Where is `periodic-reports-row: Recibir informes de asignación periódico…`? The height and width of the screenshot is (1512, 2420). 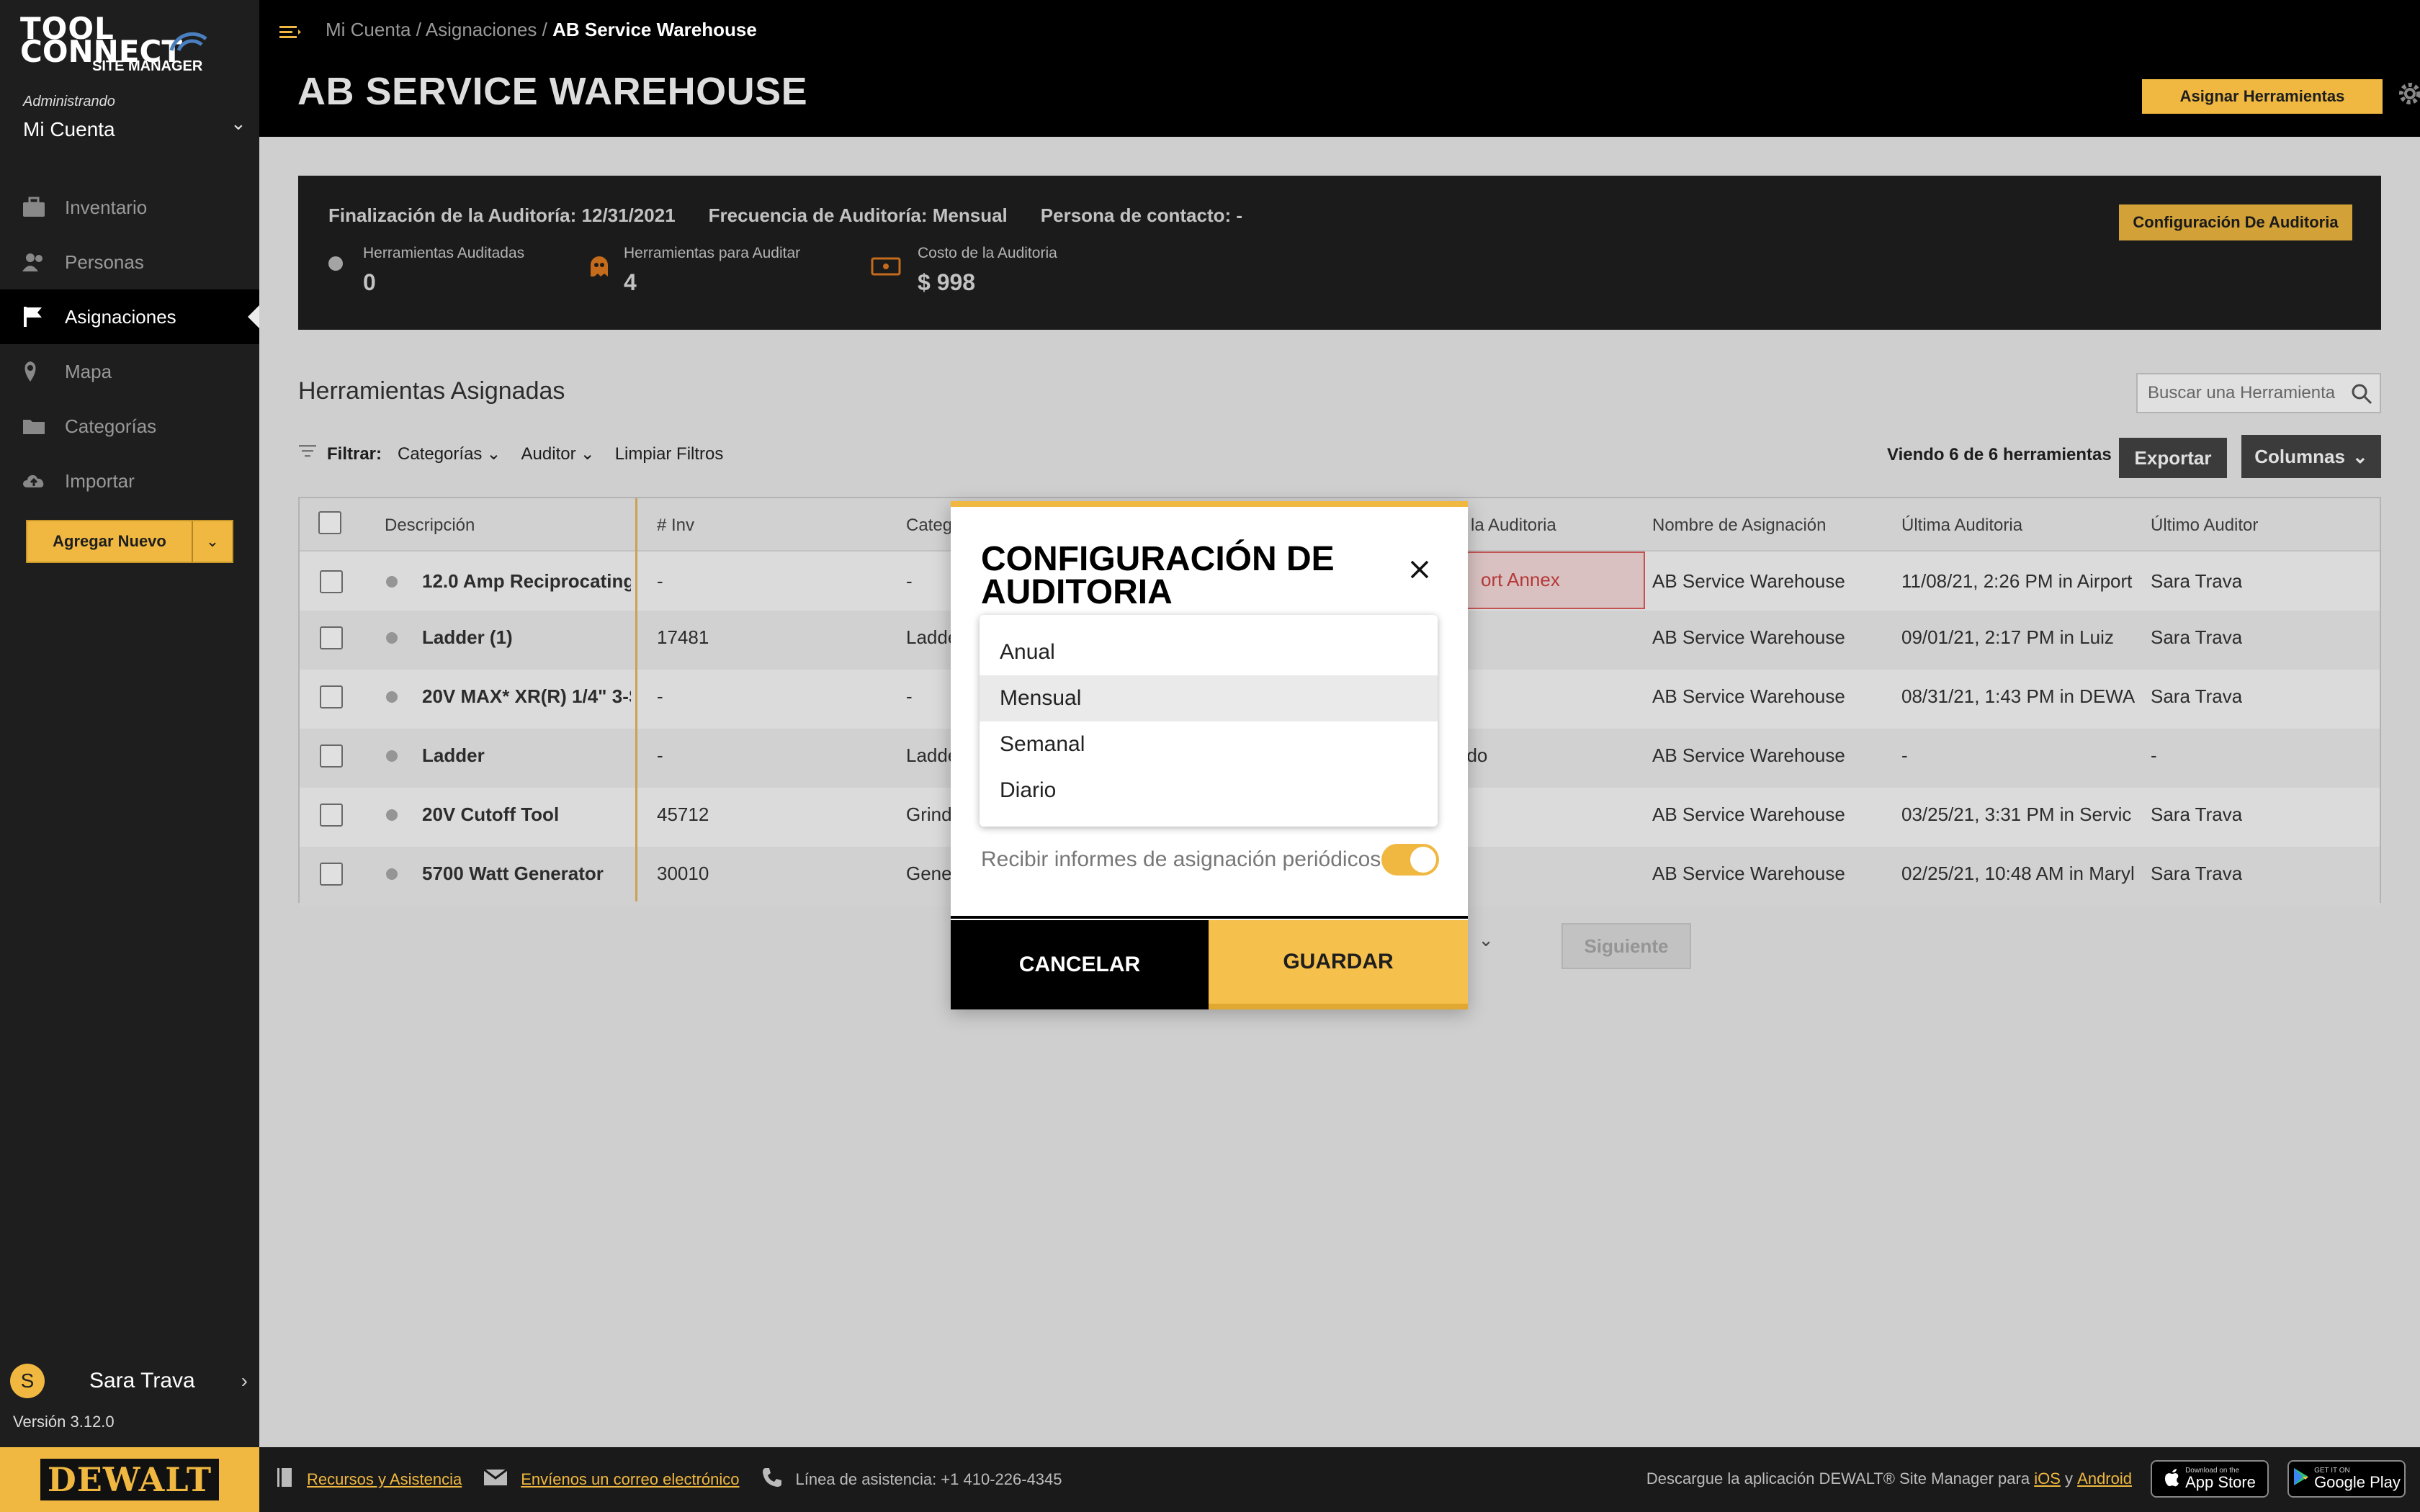 periodic-reports-row: Recibir informes de asignación periódico… is located at coordinates (1210, 859).